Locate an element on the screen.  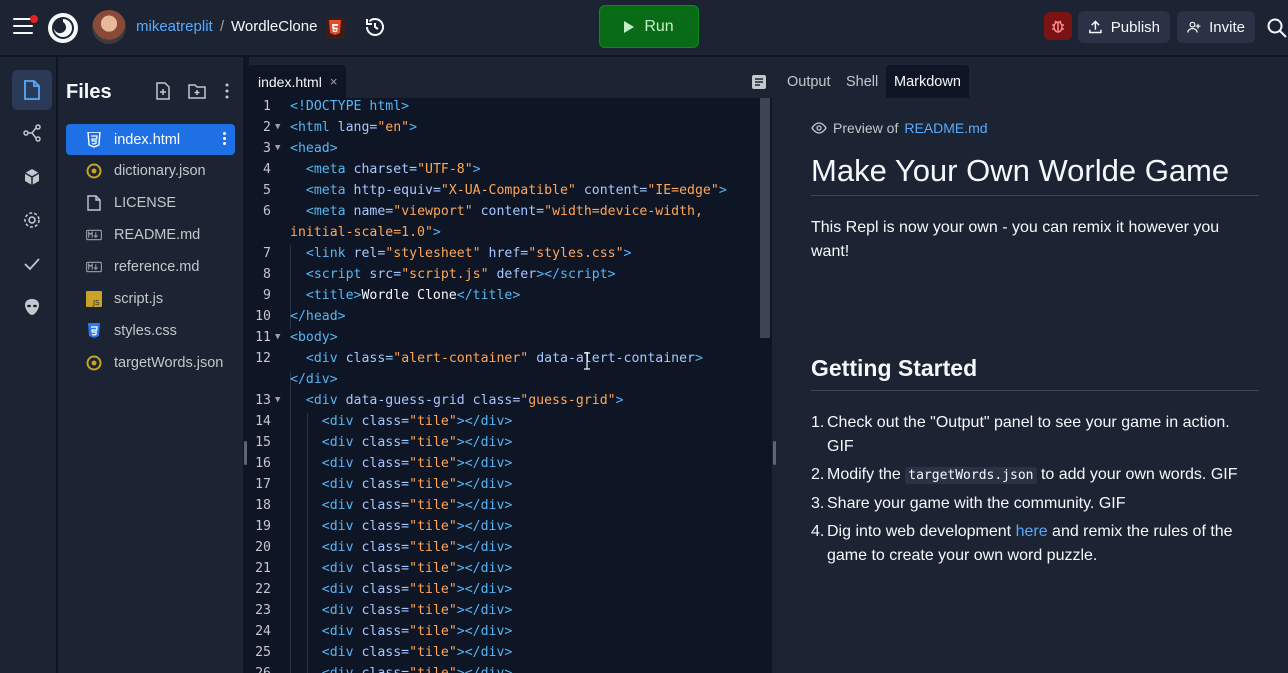
tab-markdown: Markdown is located at coordinates (927, 81).